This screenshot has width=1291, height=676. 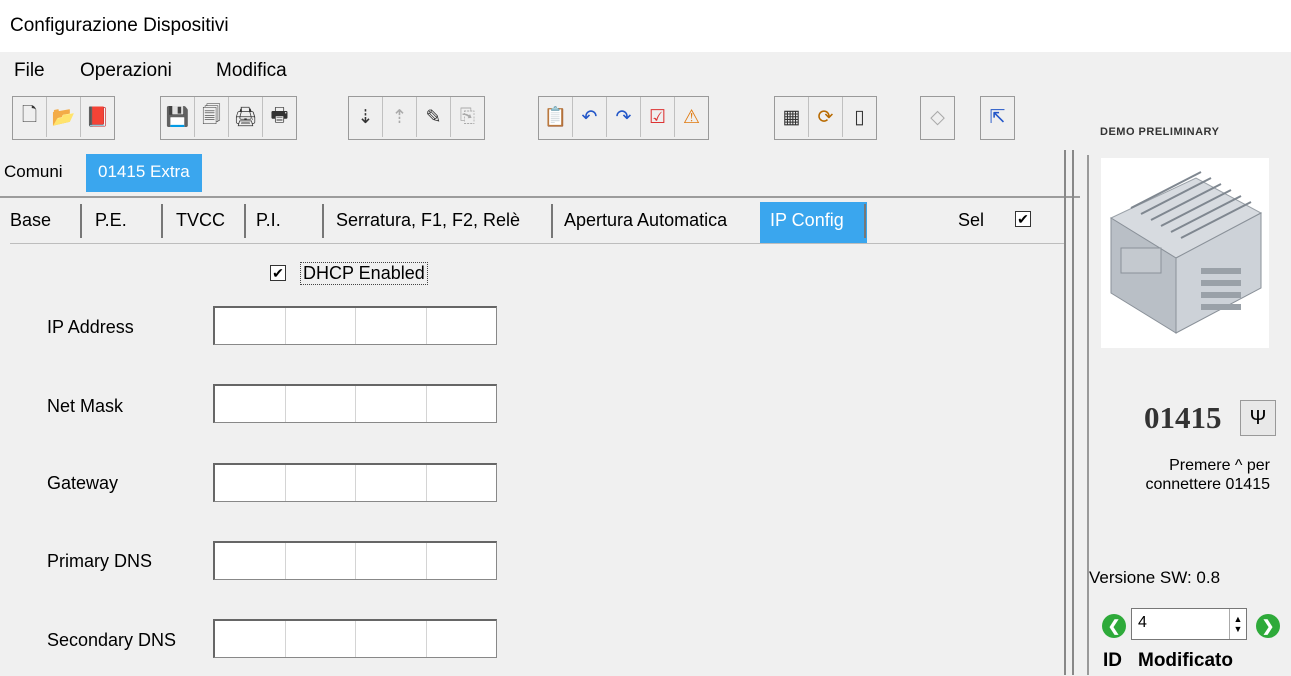 I want to click on device-code: 01415, so click(x=1183, y=417).